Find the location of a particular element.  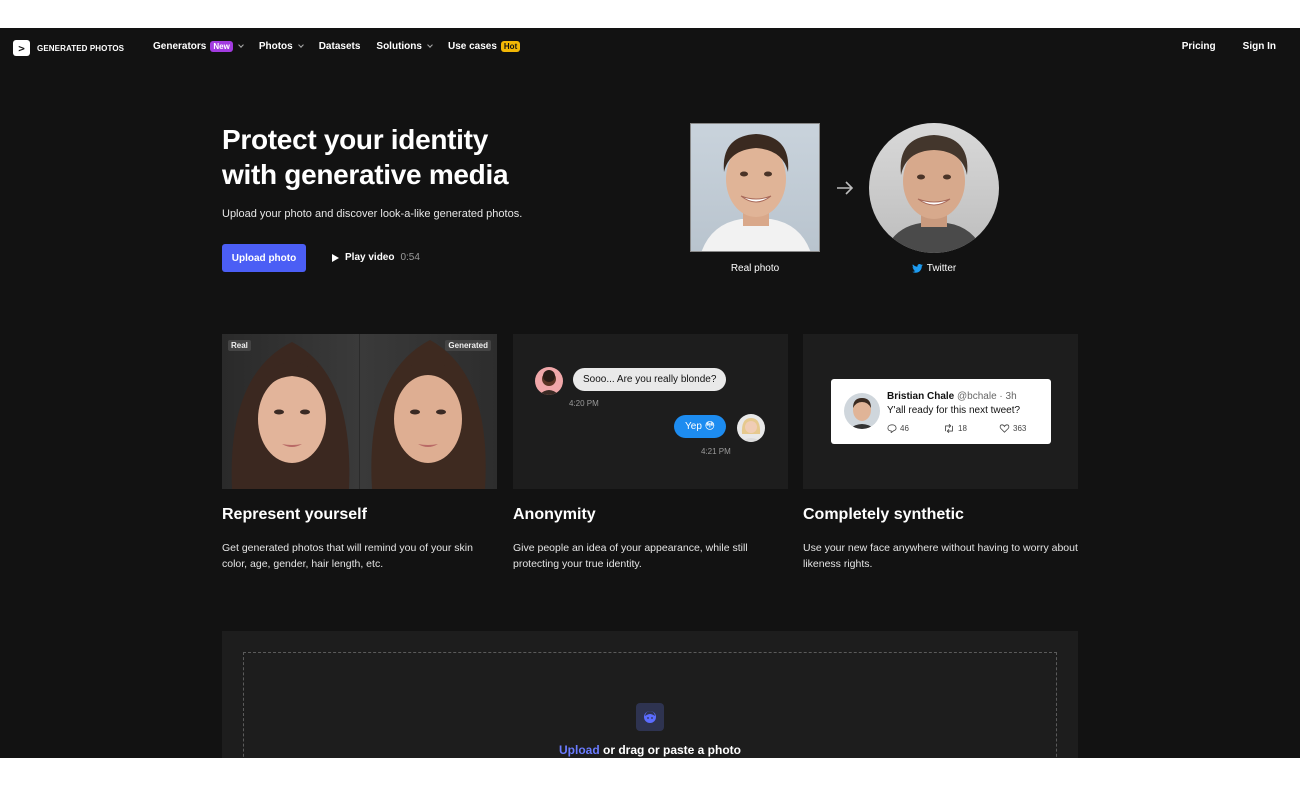

generated-tag: Generated is located at coordinates (468, 345).